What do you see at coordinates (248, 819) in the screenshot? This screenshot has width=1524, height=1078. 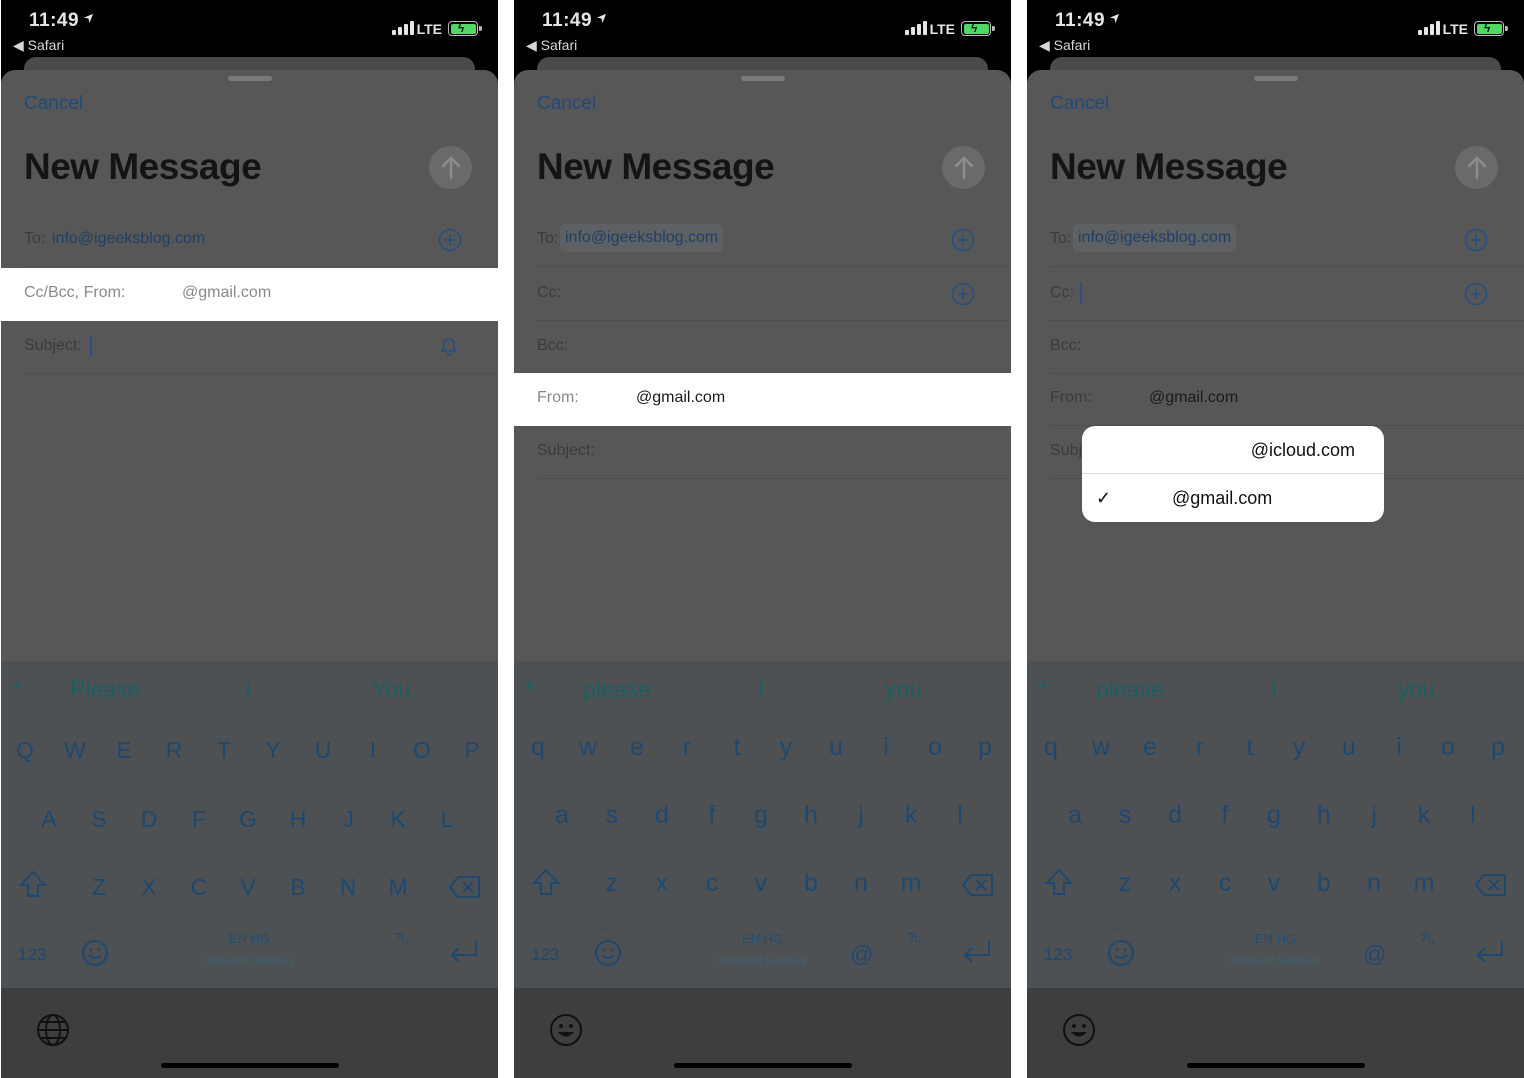 I see `key: G` at bounding box center [248, 819].